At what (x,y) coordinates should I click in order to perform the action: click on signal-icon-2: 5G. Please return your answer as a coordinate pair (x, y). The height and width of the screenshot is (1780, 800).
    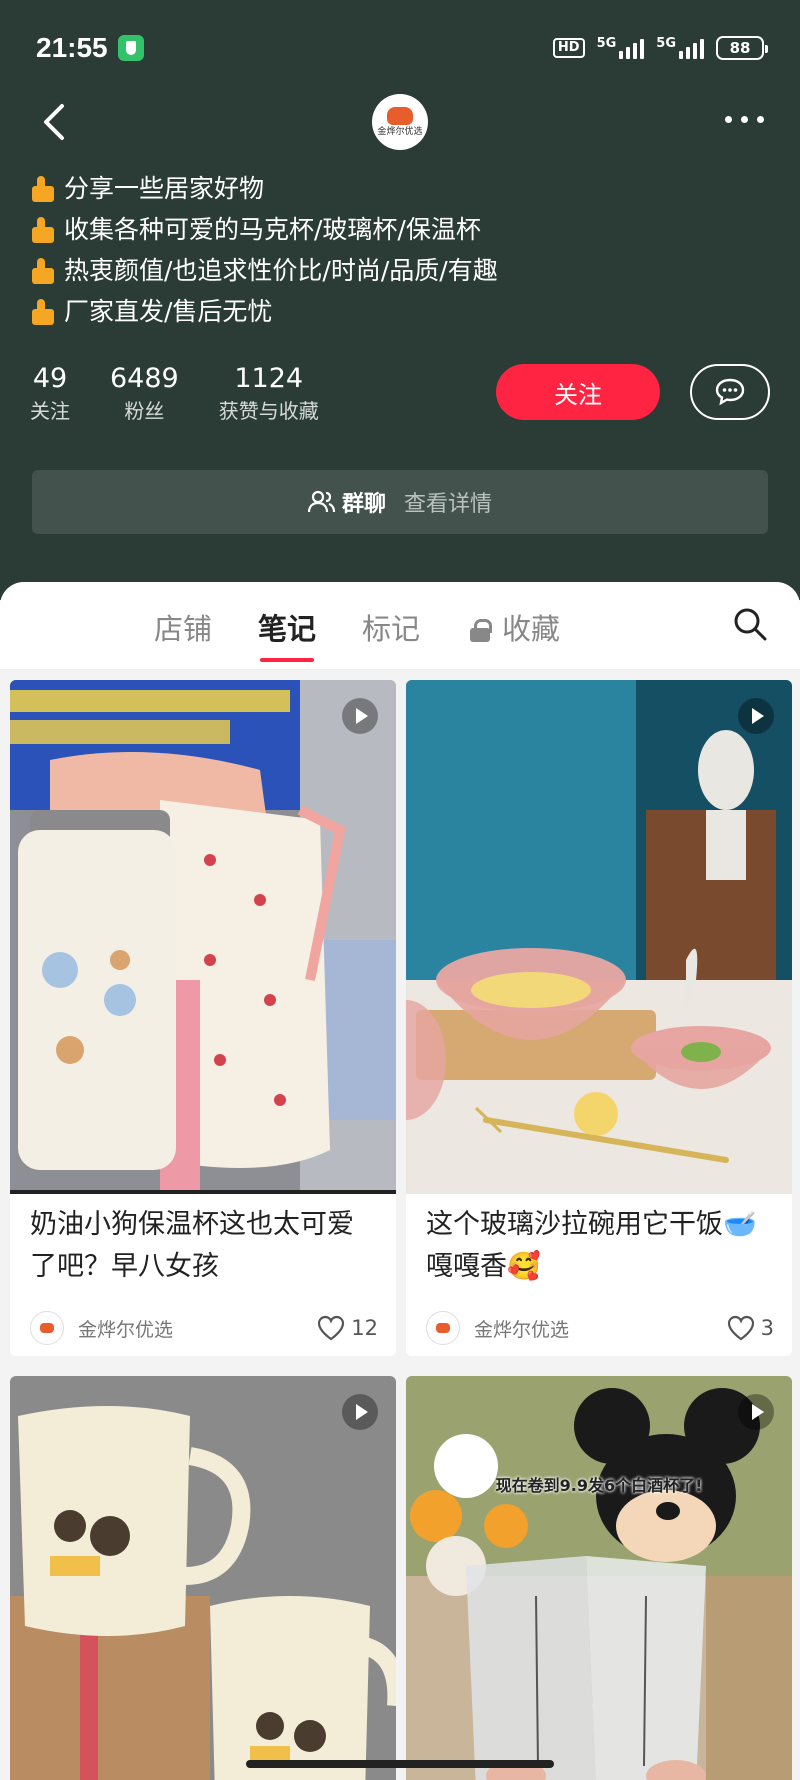
    Looking at the image, I should click on (680, 48).